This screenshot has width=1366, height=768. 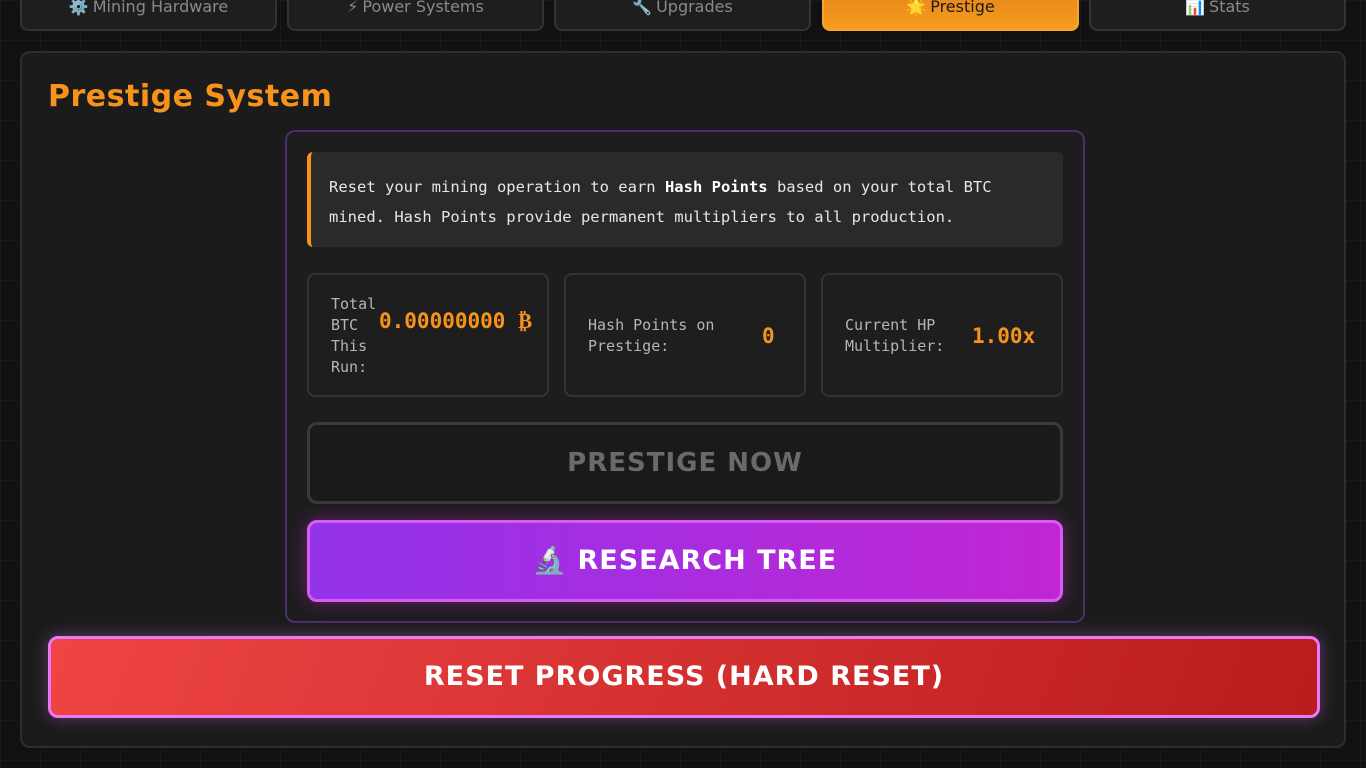 I want to click on tab-upgrades: 🔧 Upgrades, so click(x=682, y=15).